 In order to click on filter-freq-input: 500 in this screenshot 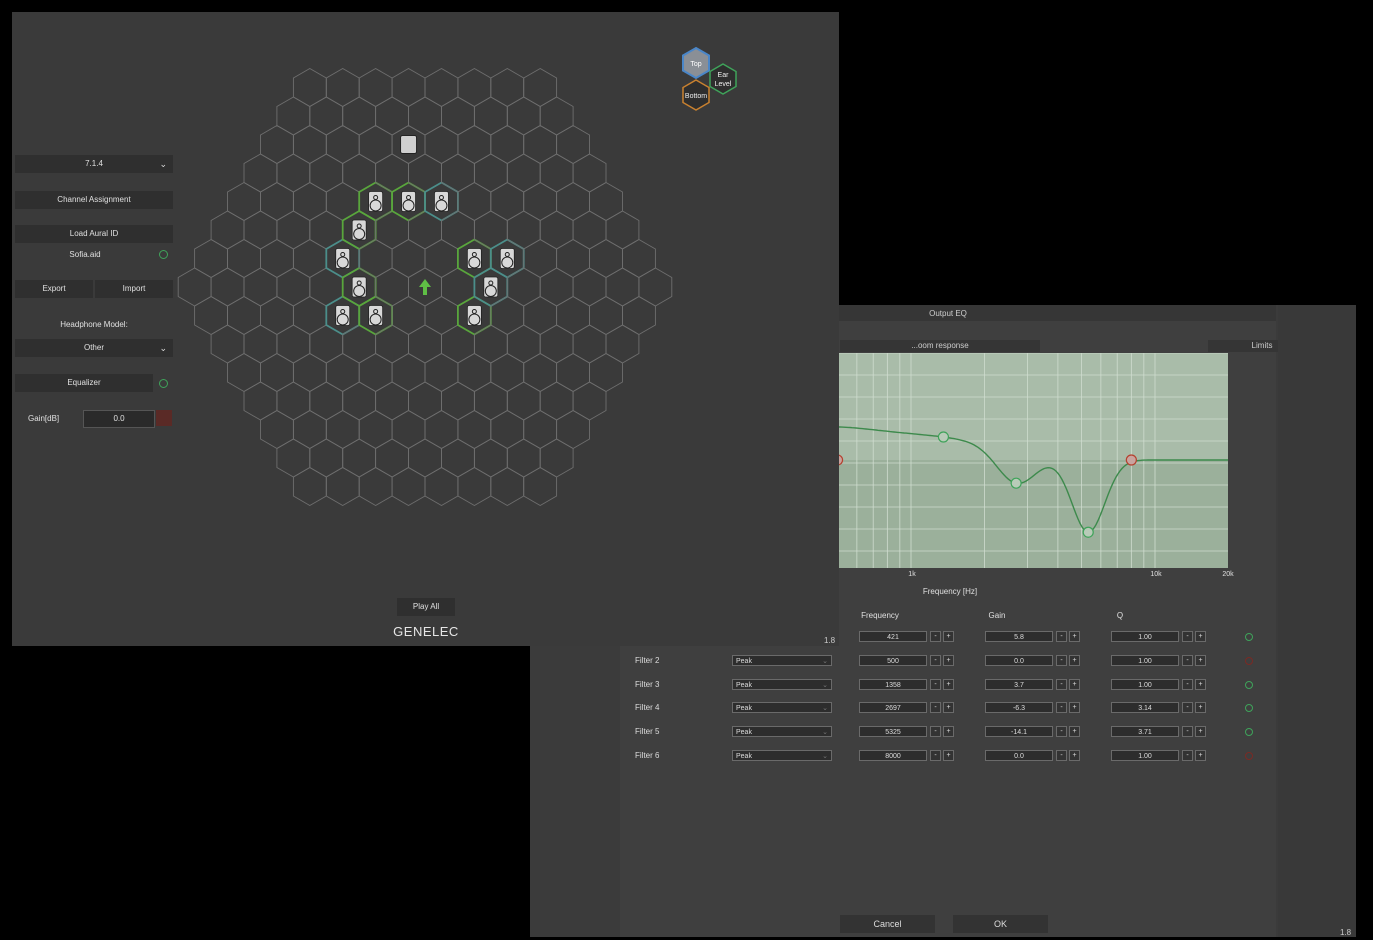, I will do `click(893, 660)`.